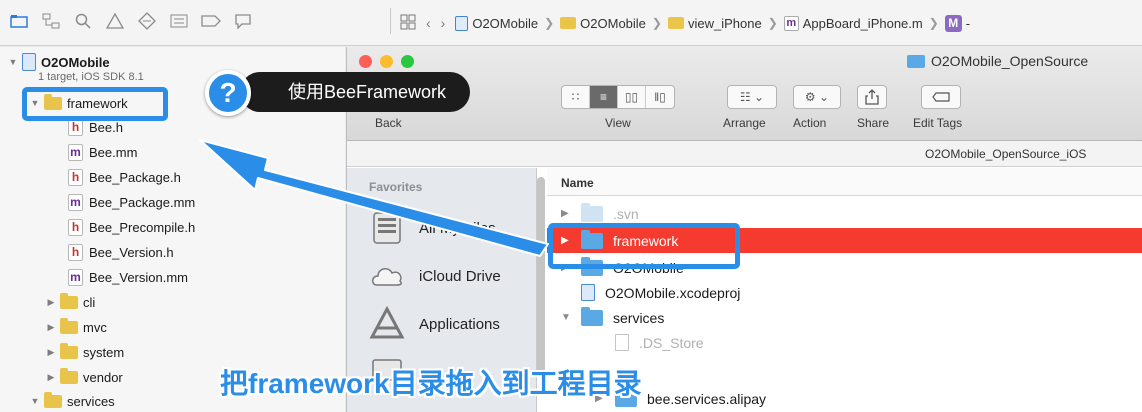  I want to click on tree-item-label: system, so click(104, 352).